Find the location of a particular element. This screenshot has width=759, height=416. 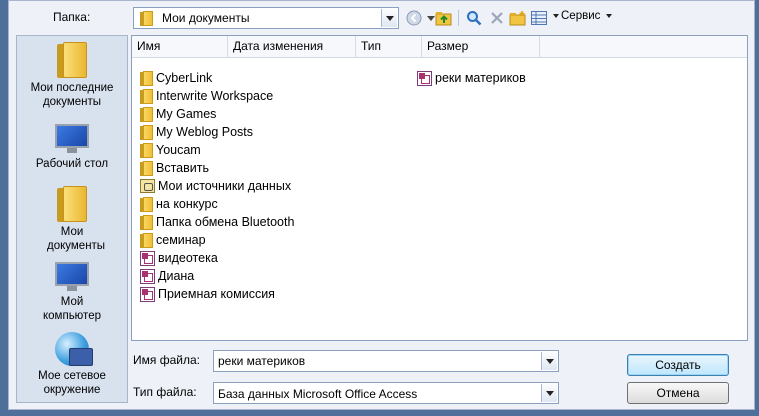

place-my-documents: Мои документы is located at coordinates (72, 219).